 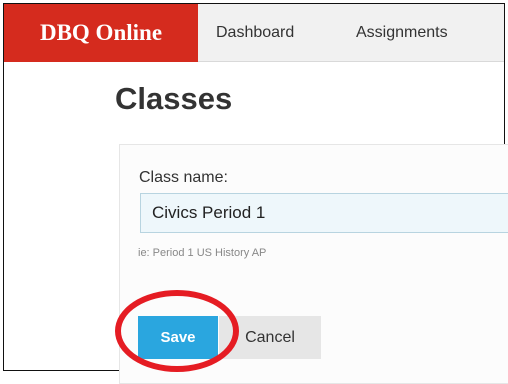 What do you see at coordinates (202, 253) in the screenshot?
I see `class-name-hint: ie: Period 1 US History AP` at bounding box center [202, 253].